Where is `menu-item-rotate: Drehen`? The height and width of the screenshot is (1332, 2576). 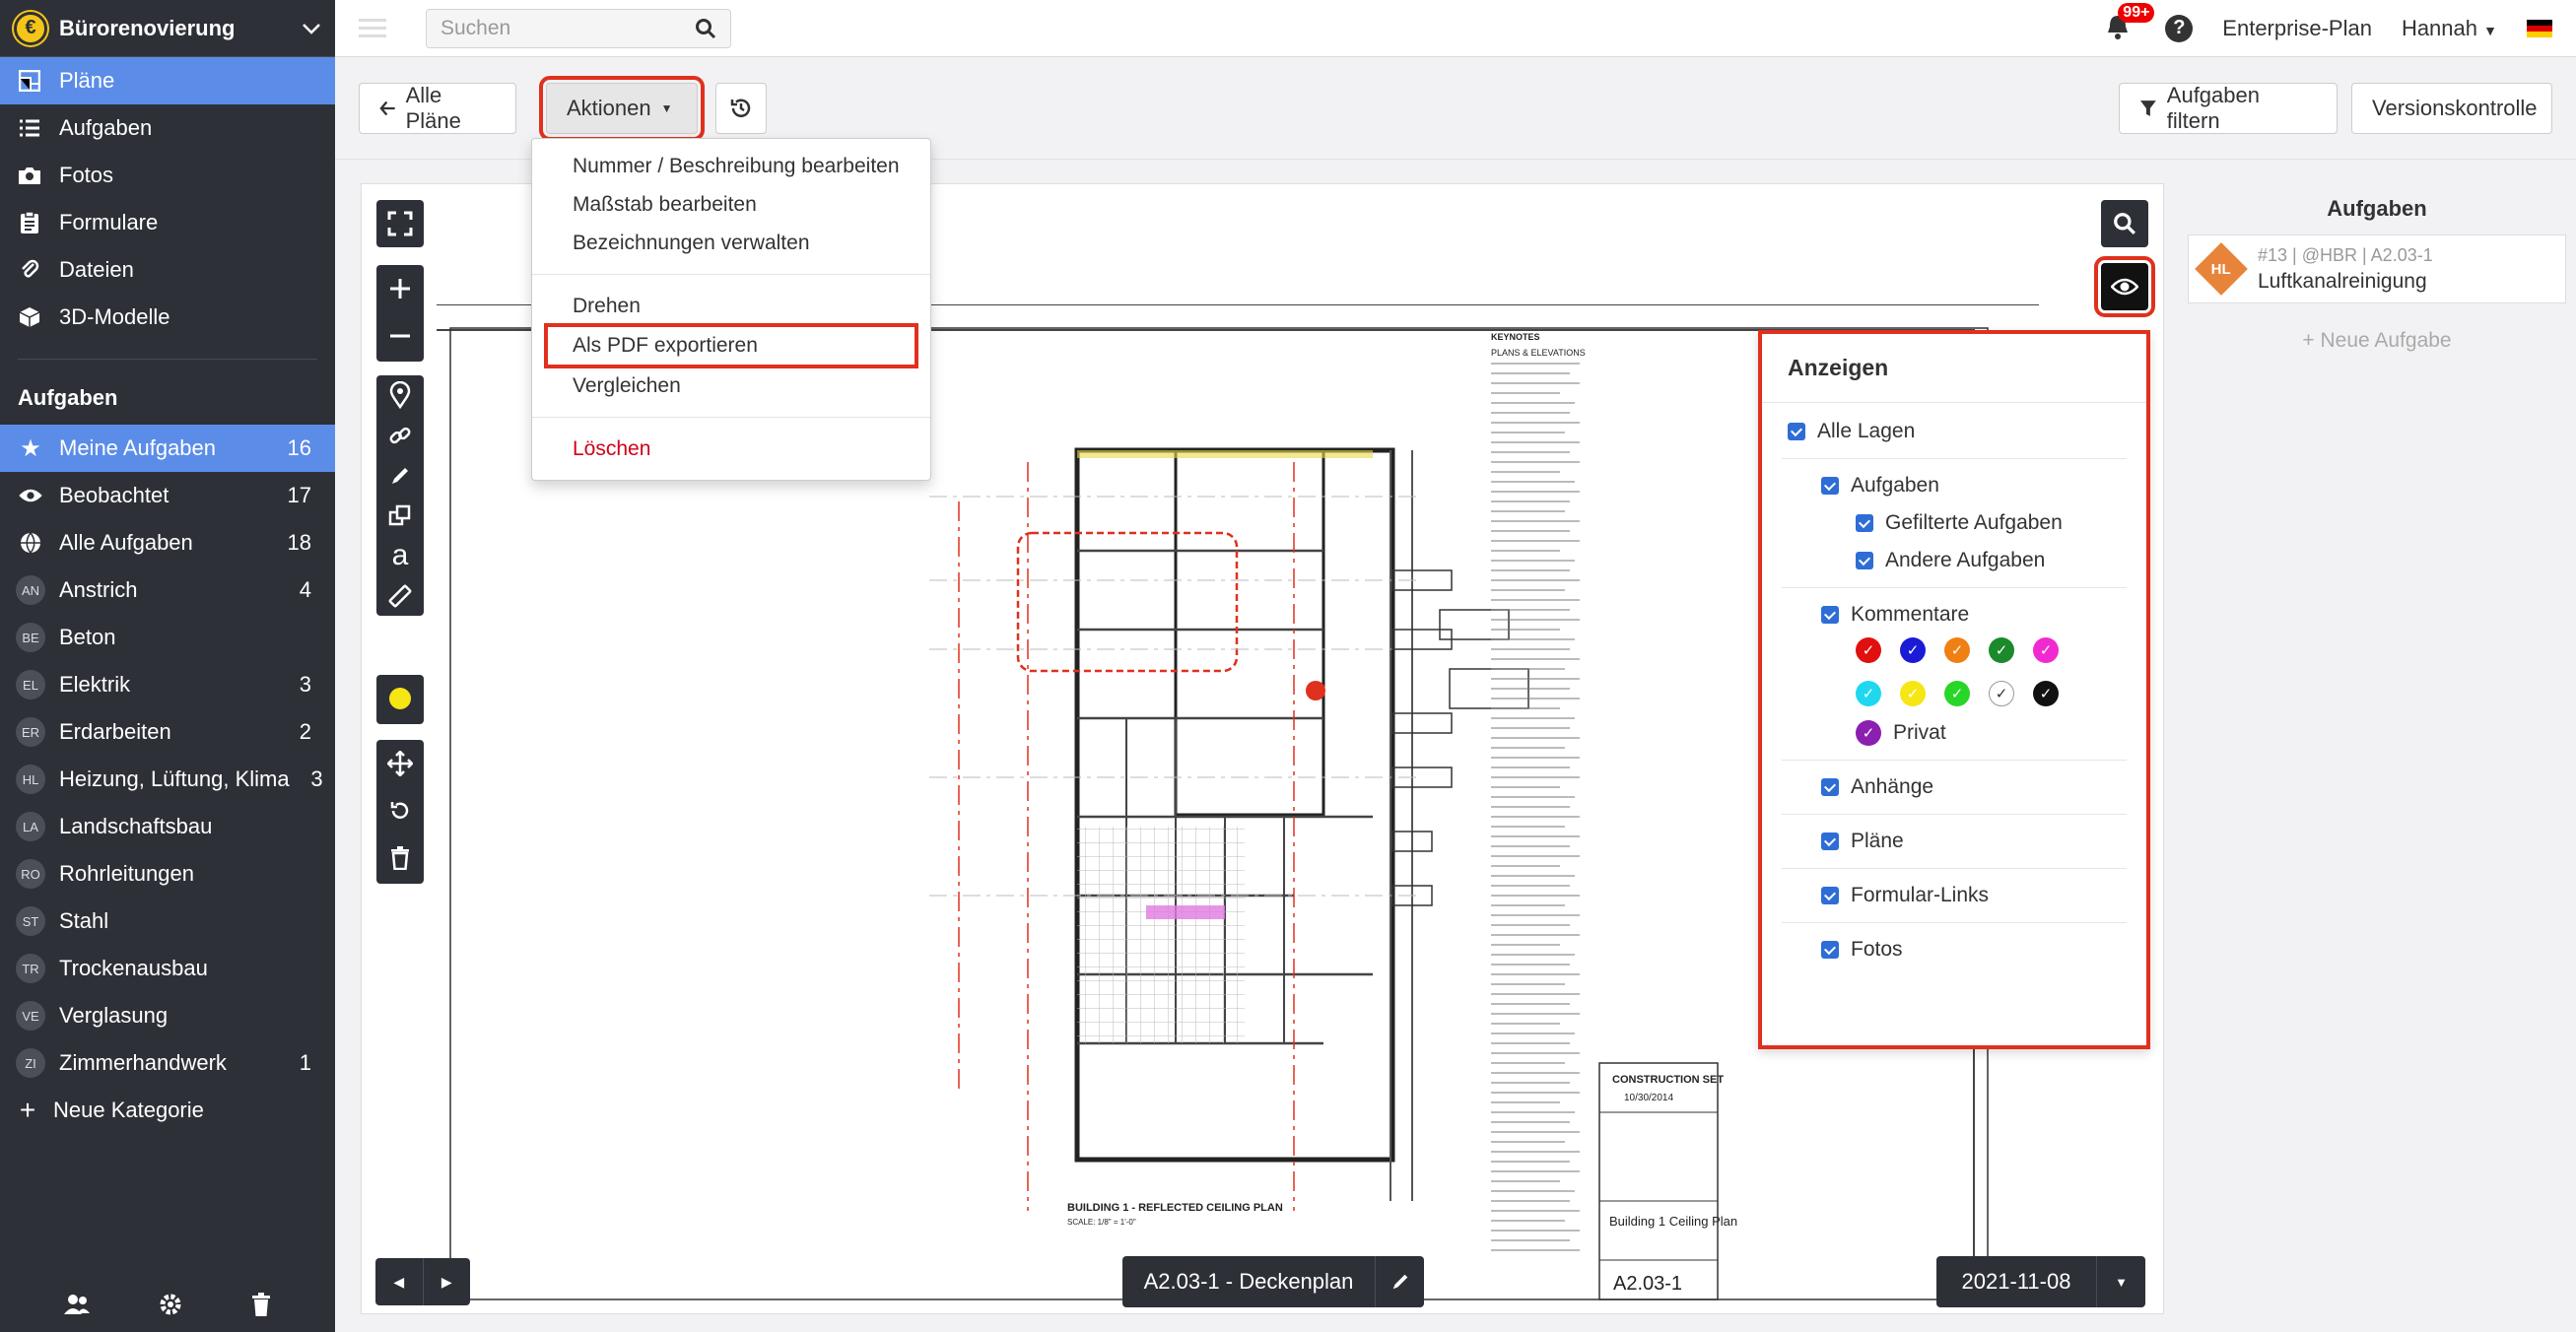
menu-item-rotate: Drehen is located at coordinates (731, 306).